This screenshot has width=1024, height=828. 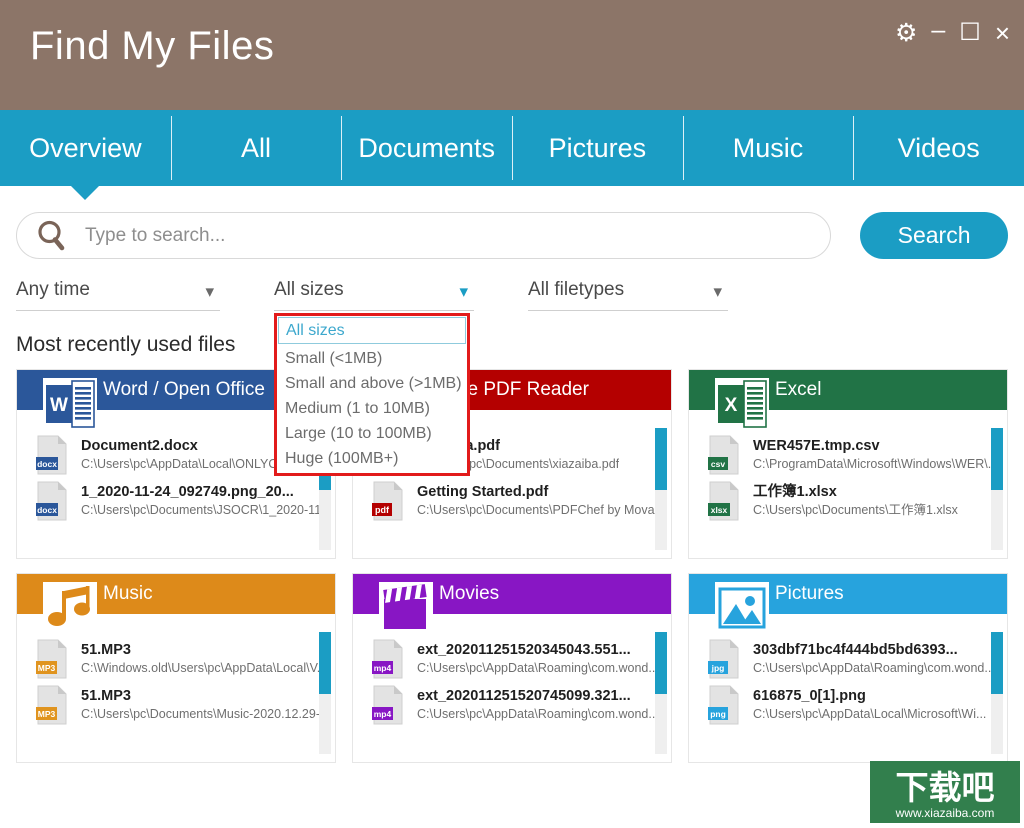 What do you see at coordinates (816, 446) in the screenshot?
I see `file-name: WER457E.tmp.csv` at bounding box center [816, 446].